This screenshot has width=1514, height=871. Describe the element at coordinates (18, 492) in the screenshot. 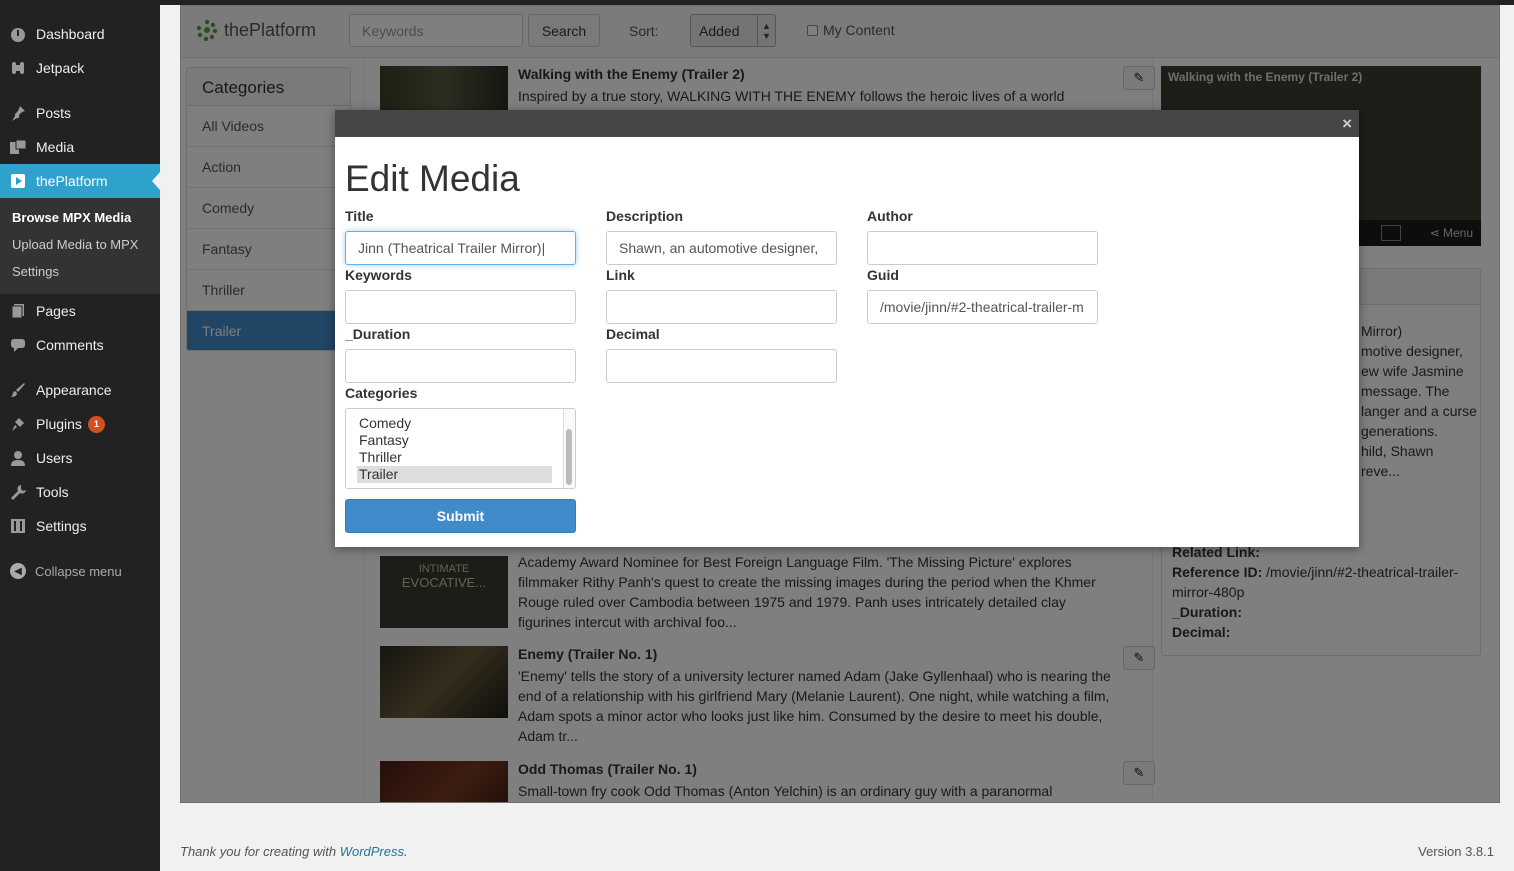

I see `wrench-icon` at that location.